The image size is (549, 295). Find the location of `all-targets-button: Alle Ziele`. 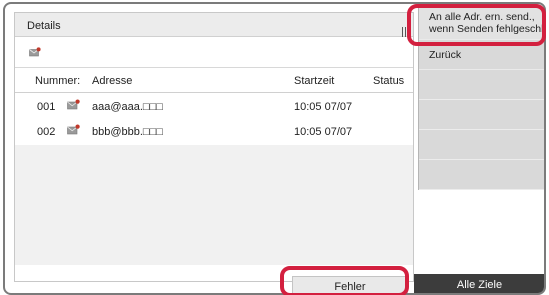

all-targets-button: Alle Ziele is located at coordinates (479, 283).